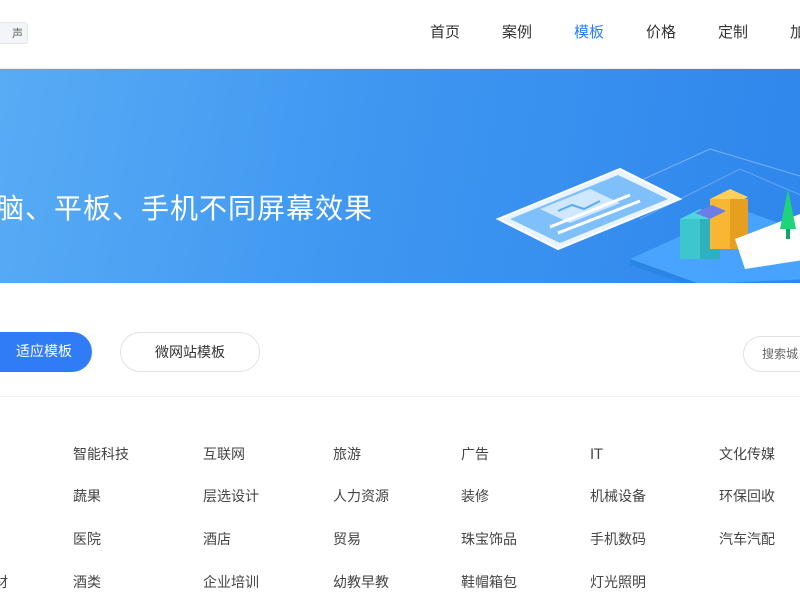 The width and height of the screenshot is (800, 600). I want to click on category-item: 环保回收, so click(747, 497).